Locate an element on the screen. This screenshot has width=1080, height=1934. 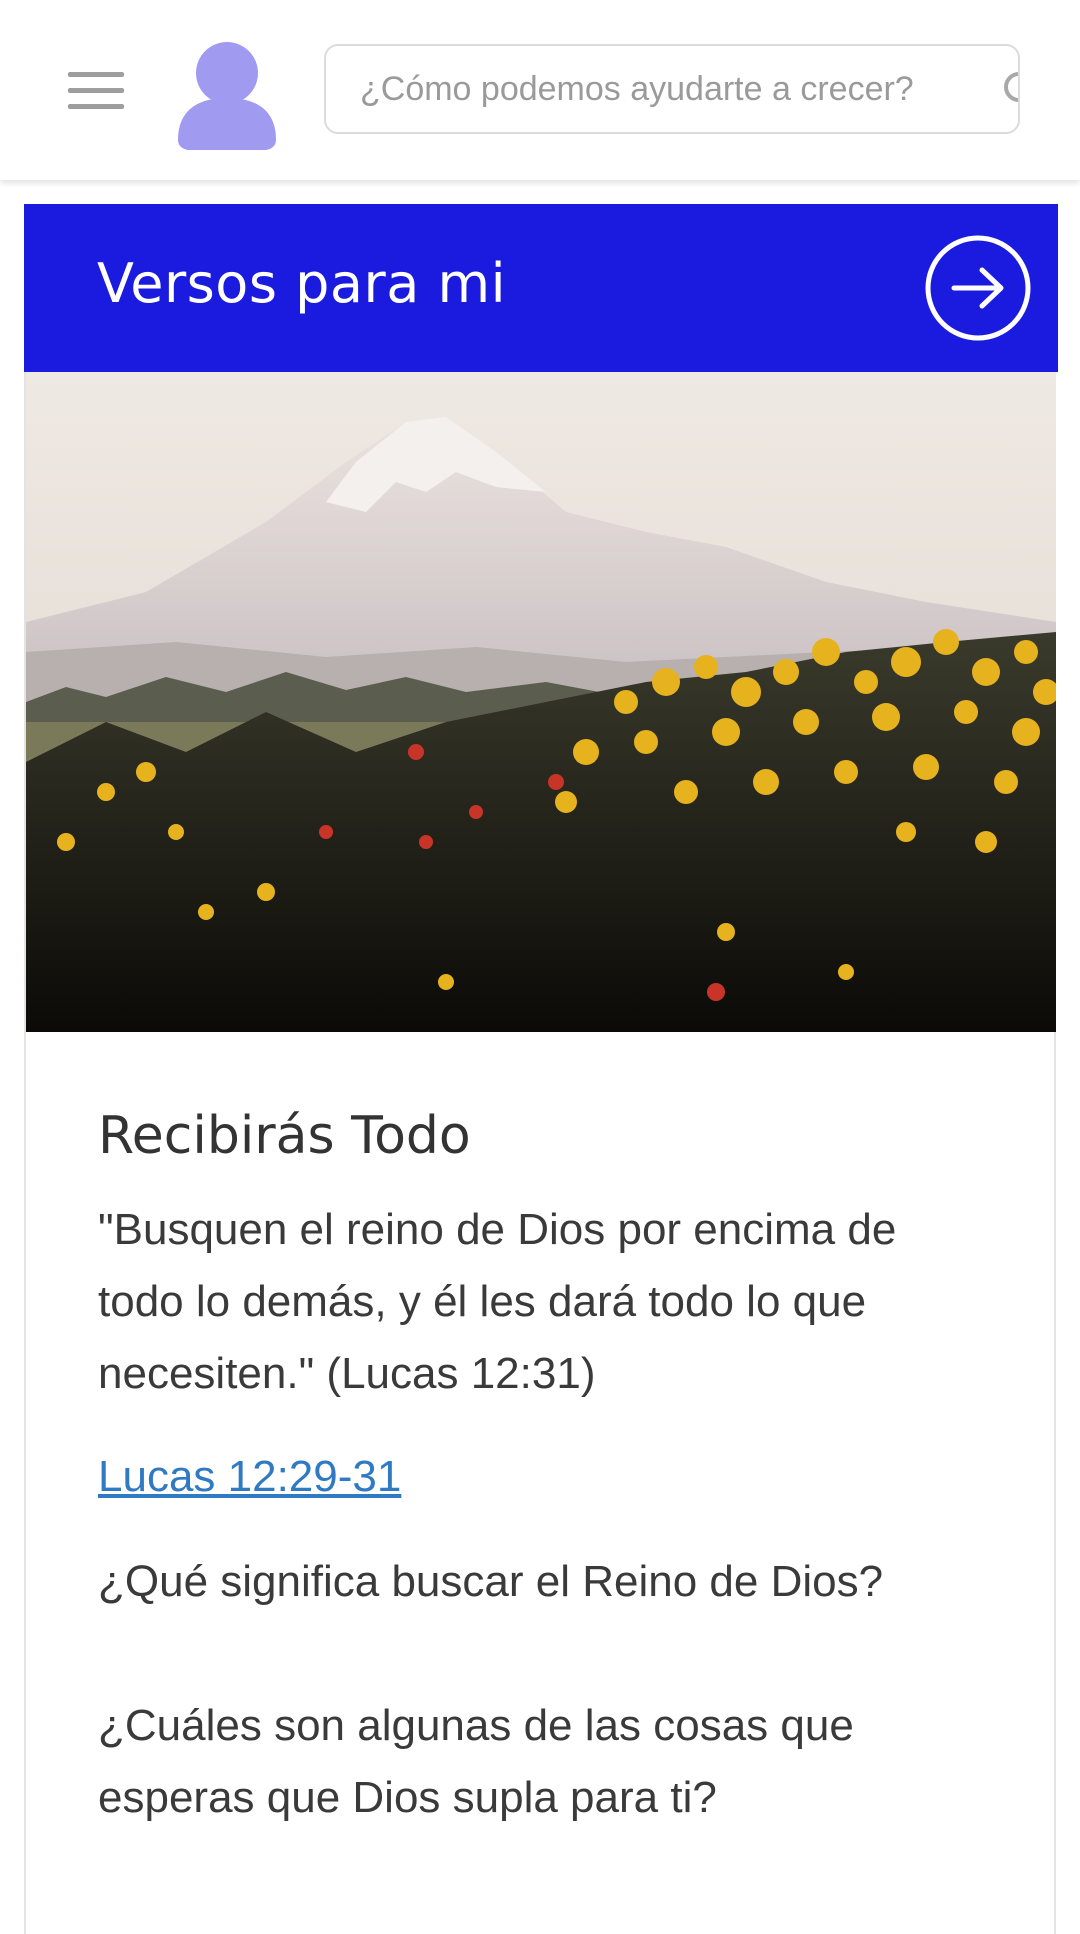
verse-reference-link: Lucas 12:29-31 is located at coordinates (249, 1477).